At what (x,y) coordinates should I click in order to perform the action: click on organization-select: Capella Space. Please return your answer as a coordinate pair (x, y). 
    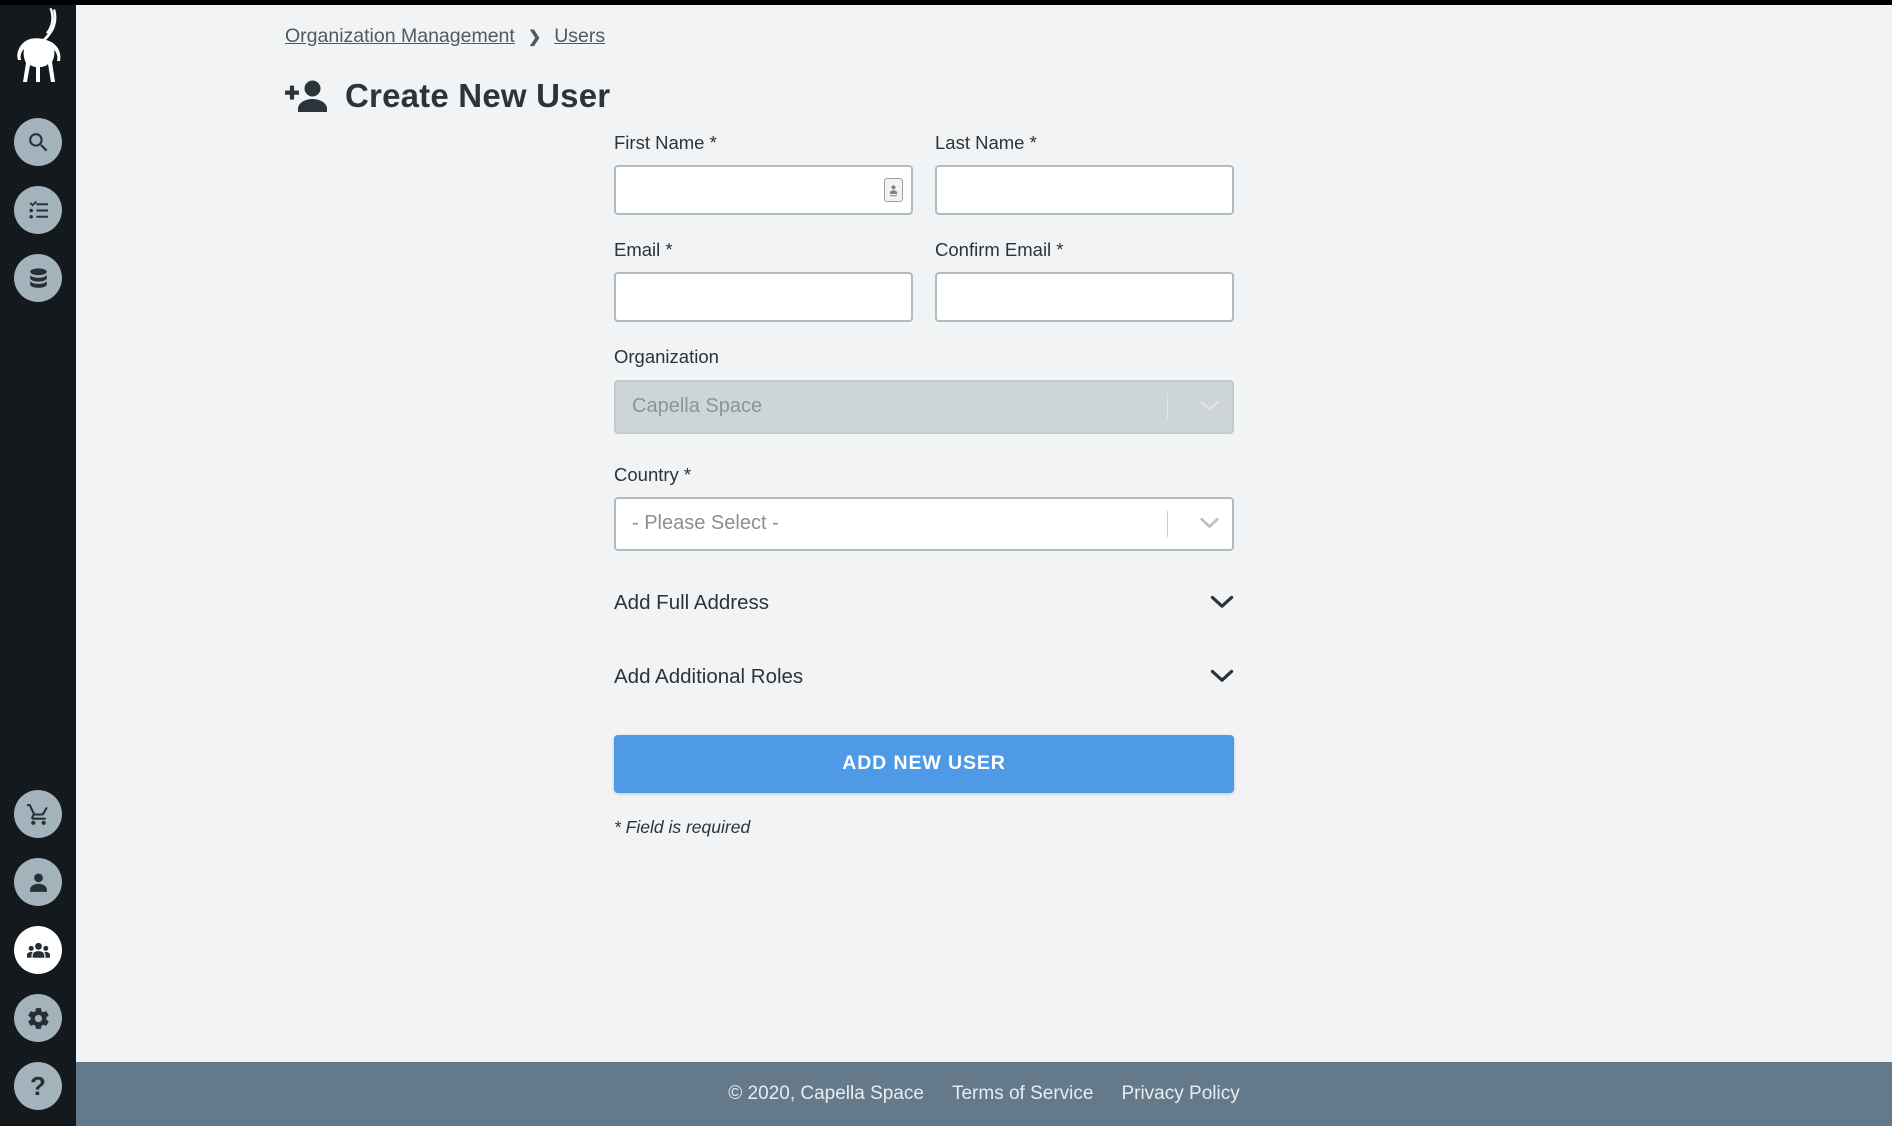
    Looking at the image, I should click on (924, 406).